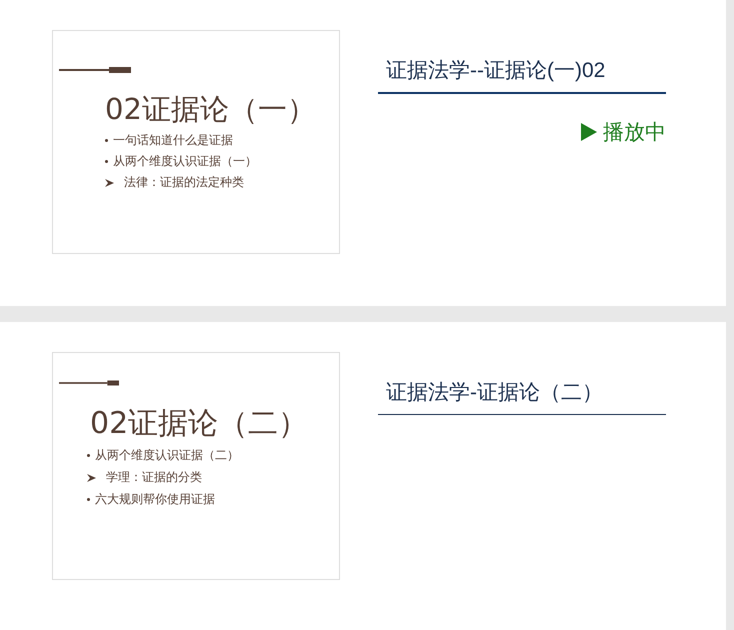 Image resolution: width=734 pixels, height=630 pixels. I want to click on slide-thumbnail: 02证据论（一） 一句话知道什么是证据 从两个维度认识证据（一） 法律：证据的法定种类, so click(196, 142).